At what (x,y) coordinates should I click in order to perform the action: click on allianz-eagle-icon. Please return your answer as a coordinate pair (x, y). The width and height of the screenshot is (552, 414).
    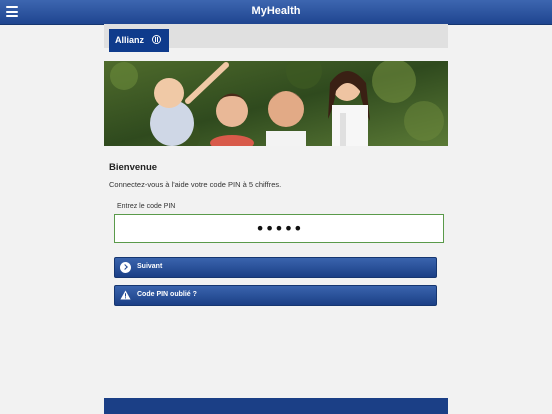
    Looking at the image, I should click on (156, 39).